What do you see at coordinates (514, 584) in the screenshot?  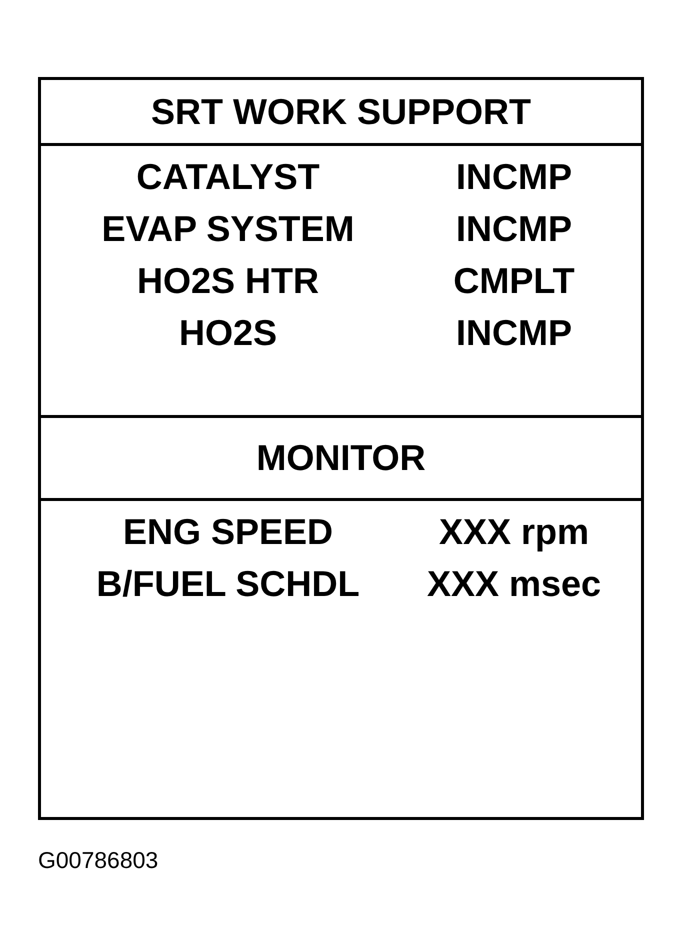 I see `parameter-value: XXX msec` at bounding box center [514, 584].